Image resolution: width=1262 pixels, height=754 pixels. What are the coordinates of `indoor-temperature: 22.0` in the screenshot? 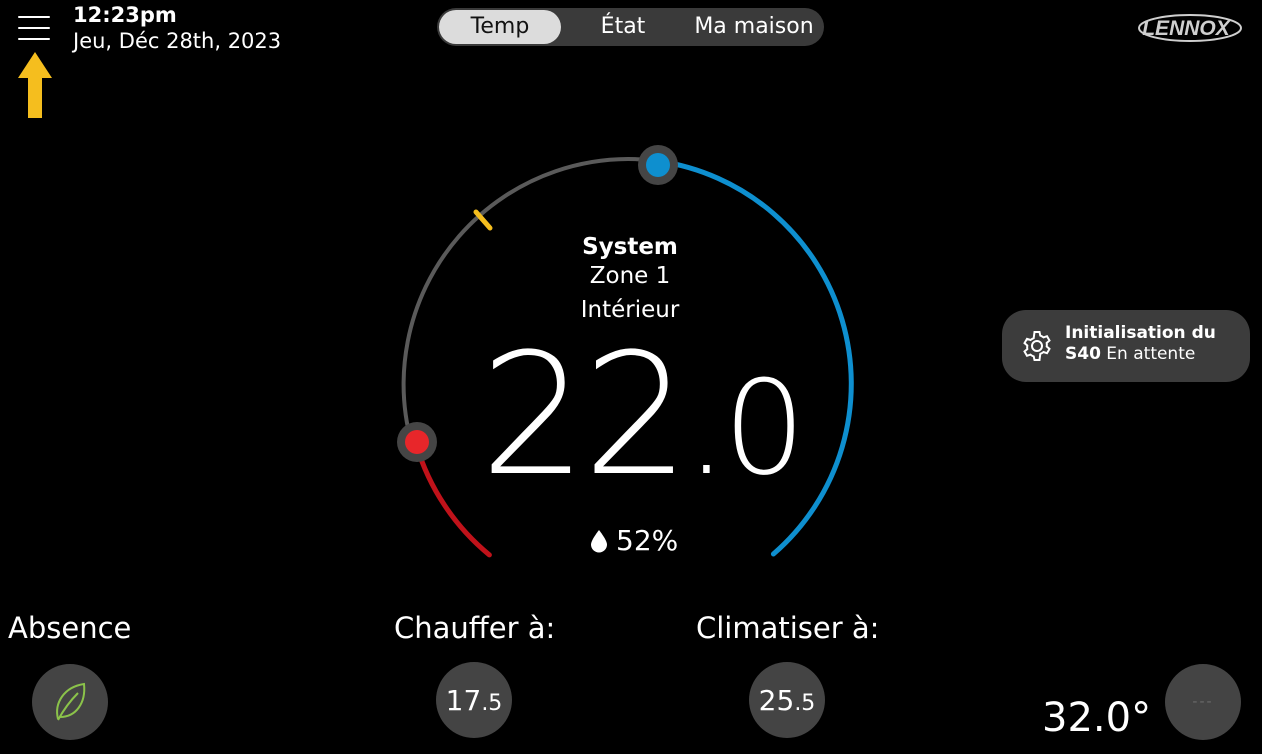 It's located at (643, 415).